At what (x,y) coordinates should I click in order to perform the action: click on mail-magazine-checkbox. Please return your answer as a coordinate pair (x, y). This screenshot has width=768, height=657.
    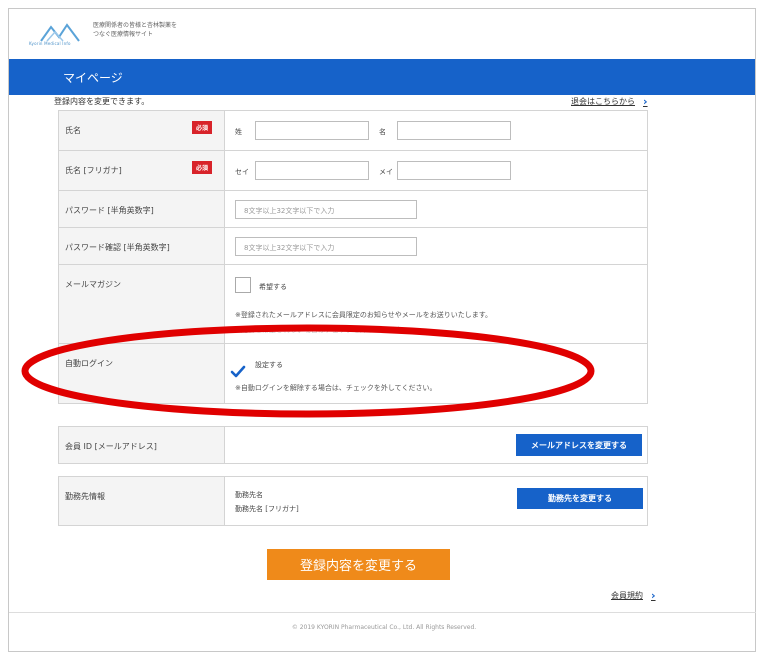
    Looking at the image, I should click on (243, 285).